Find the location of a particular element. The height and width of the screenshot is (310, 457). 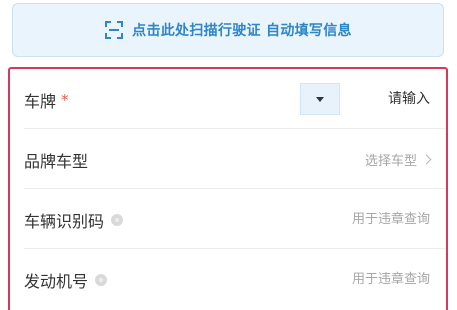

brand-model-label-text: 品牌车型 is located at coordinates (56, 161).